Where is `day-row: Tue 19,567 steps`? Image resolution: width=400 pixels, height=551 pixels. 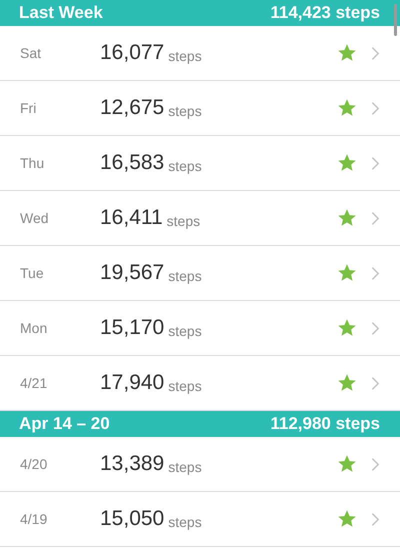 day-row: Tue 19,567 steps is located at coordinates (200, 273).